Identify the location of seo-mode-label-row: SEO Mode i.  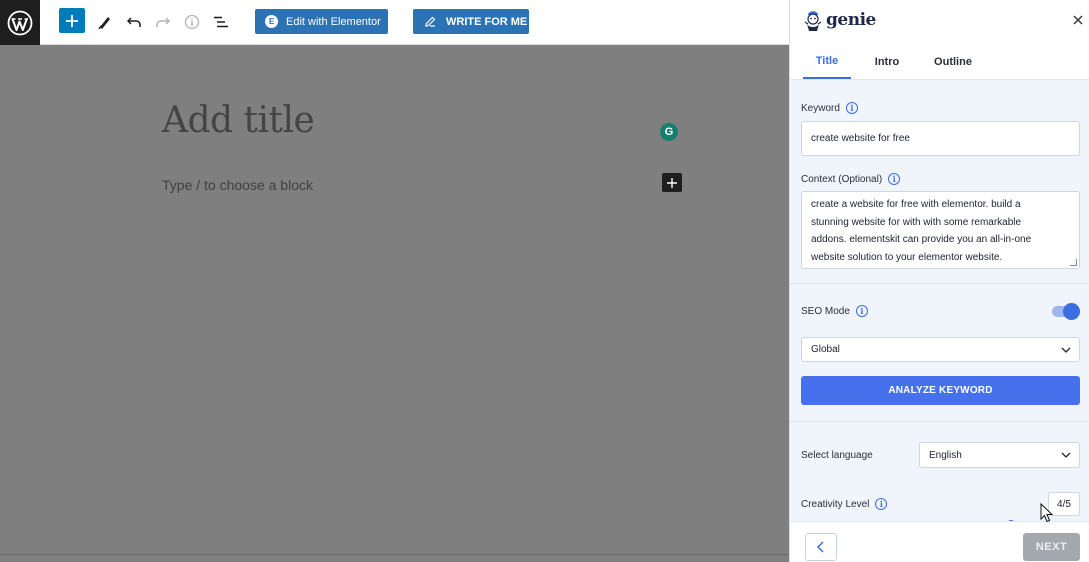
(834, 311).